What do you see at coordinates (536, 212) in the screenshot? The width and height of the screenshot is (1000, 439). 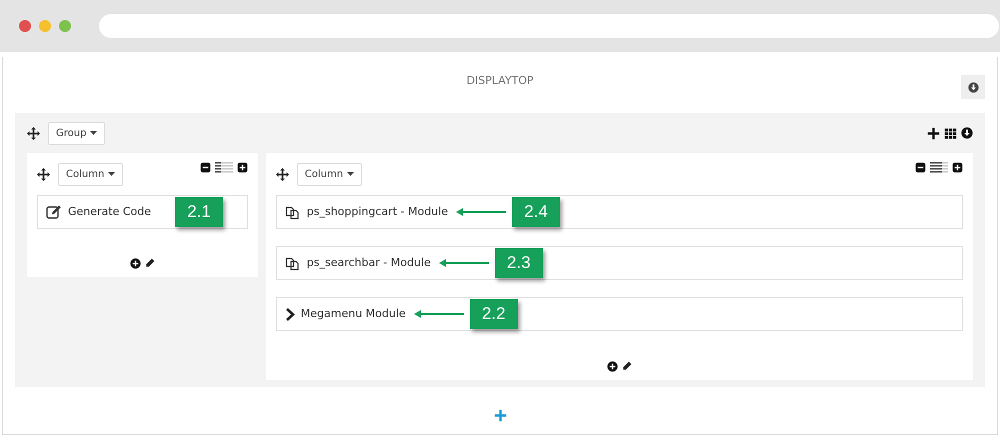 I see `callout-label: 2.4` at bounding box center [536, 212].